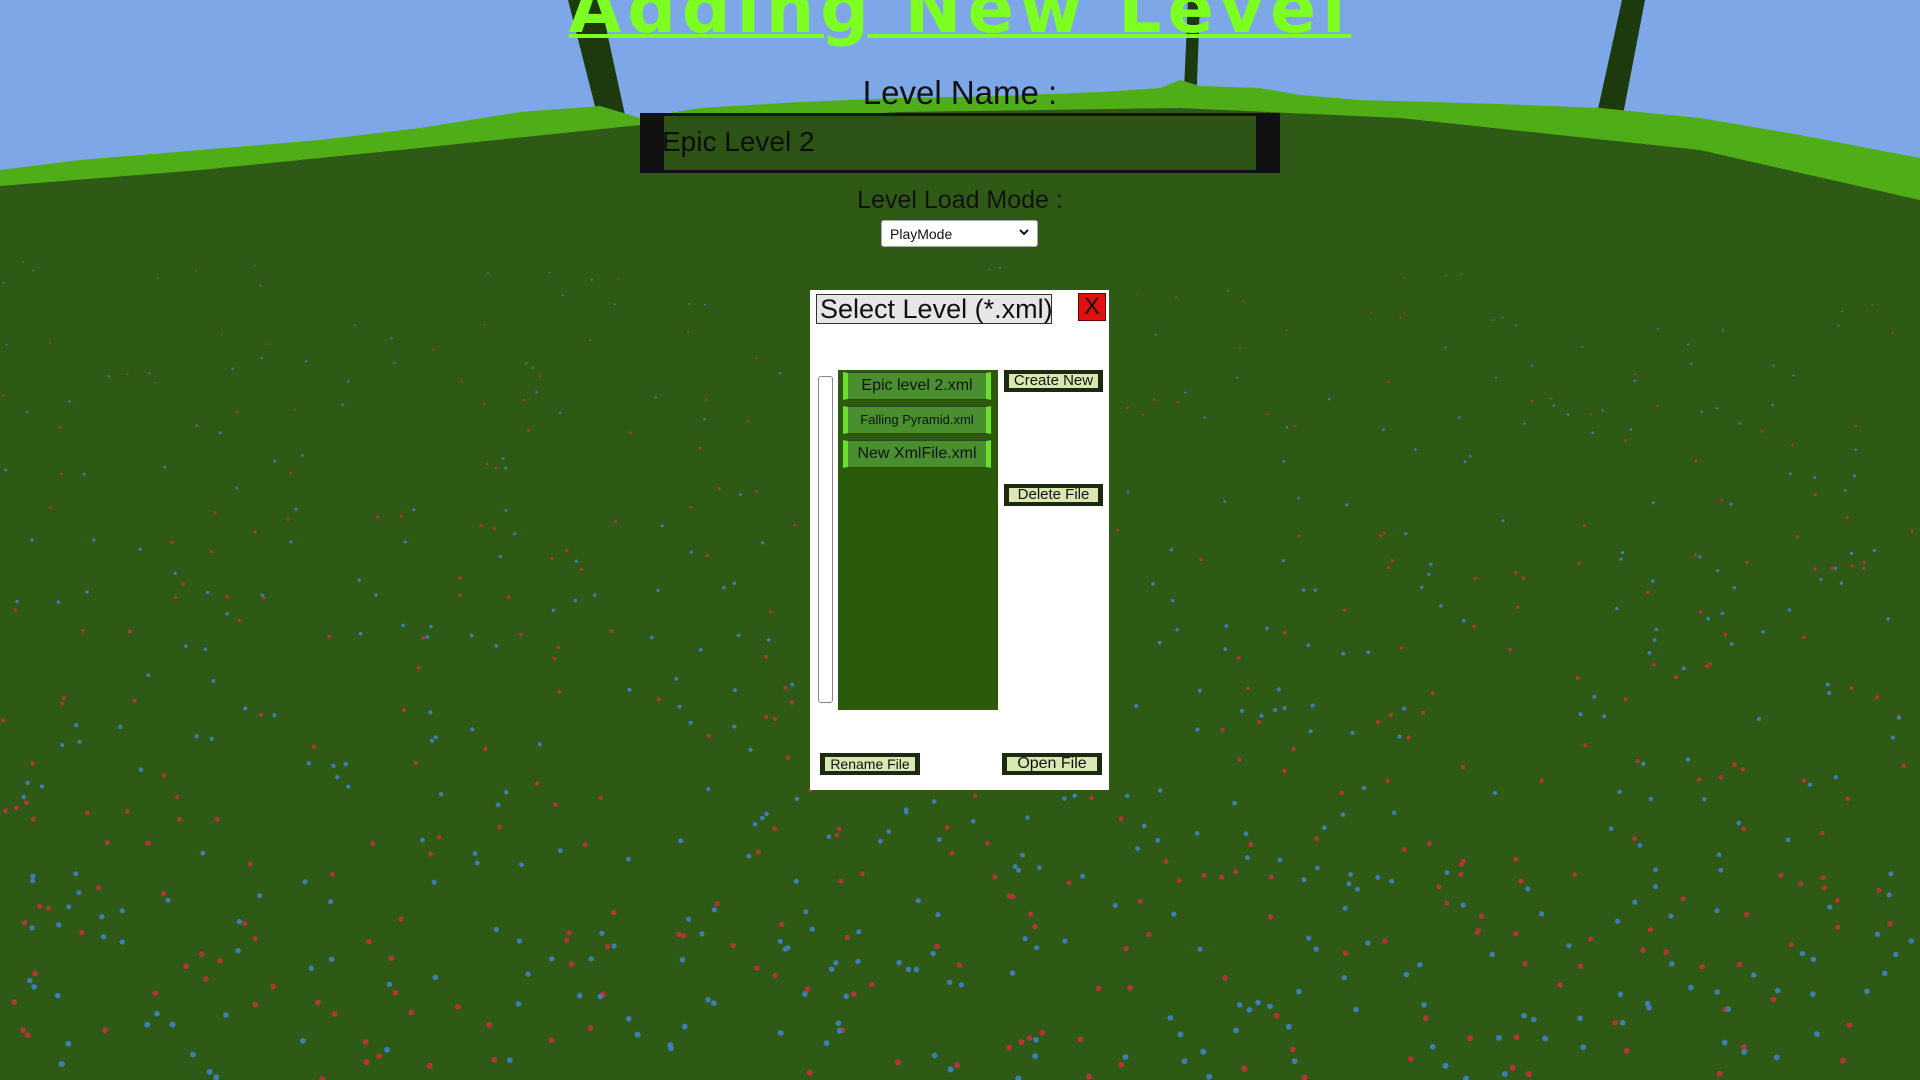 The width and height of the screenshot is (1920, 1080). What do you see at coordinates (825, 539) in the screenshot?
I see `file-list-scrollbar` at bounding box center [825, 539].